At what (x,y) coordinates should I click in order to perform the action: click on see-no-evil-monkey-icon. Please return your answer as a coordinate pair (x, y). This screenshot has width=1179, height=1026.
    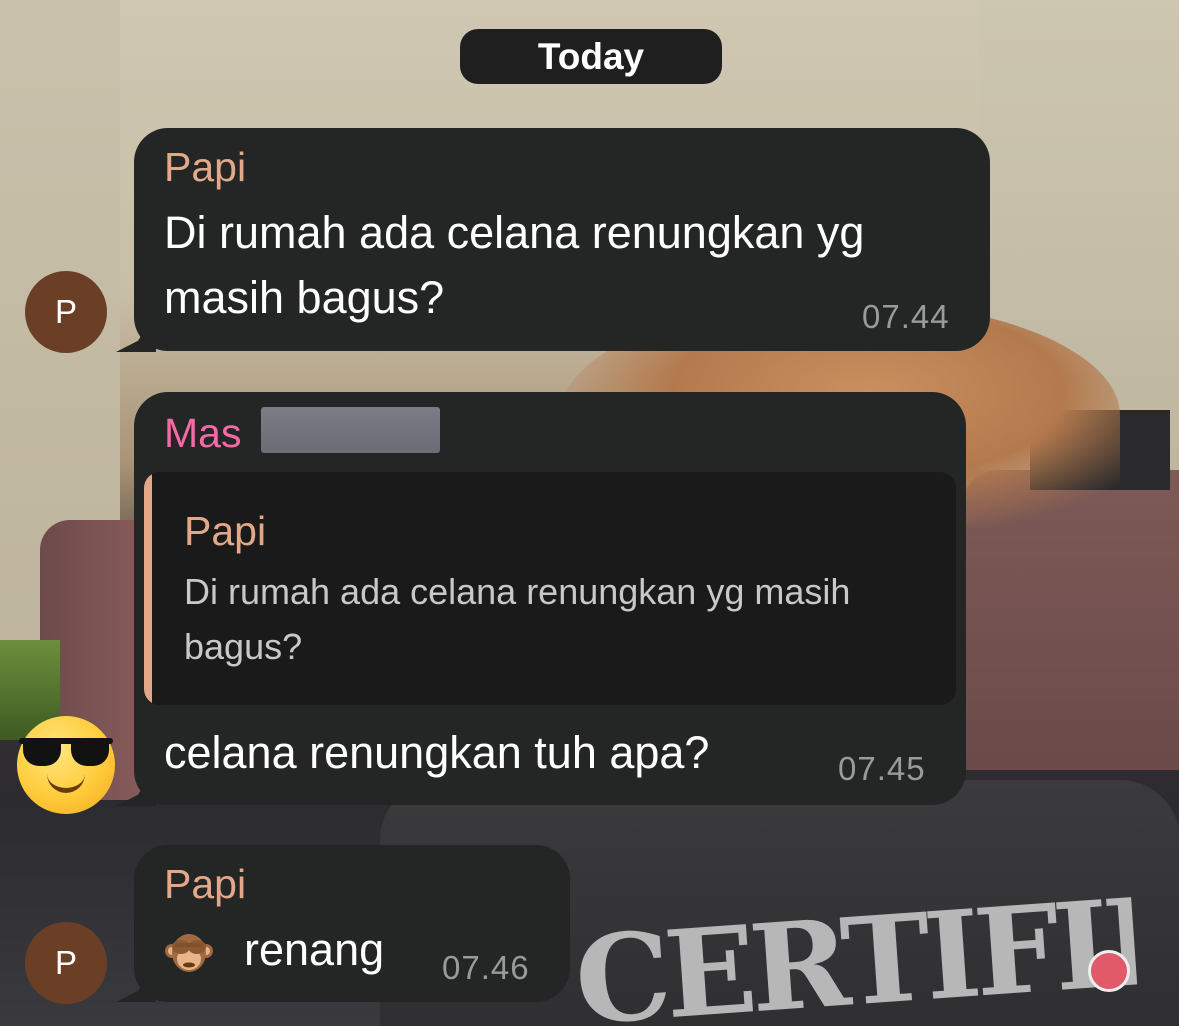
    Looking at the image, I should click on (189, 952).